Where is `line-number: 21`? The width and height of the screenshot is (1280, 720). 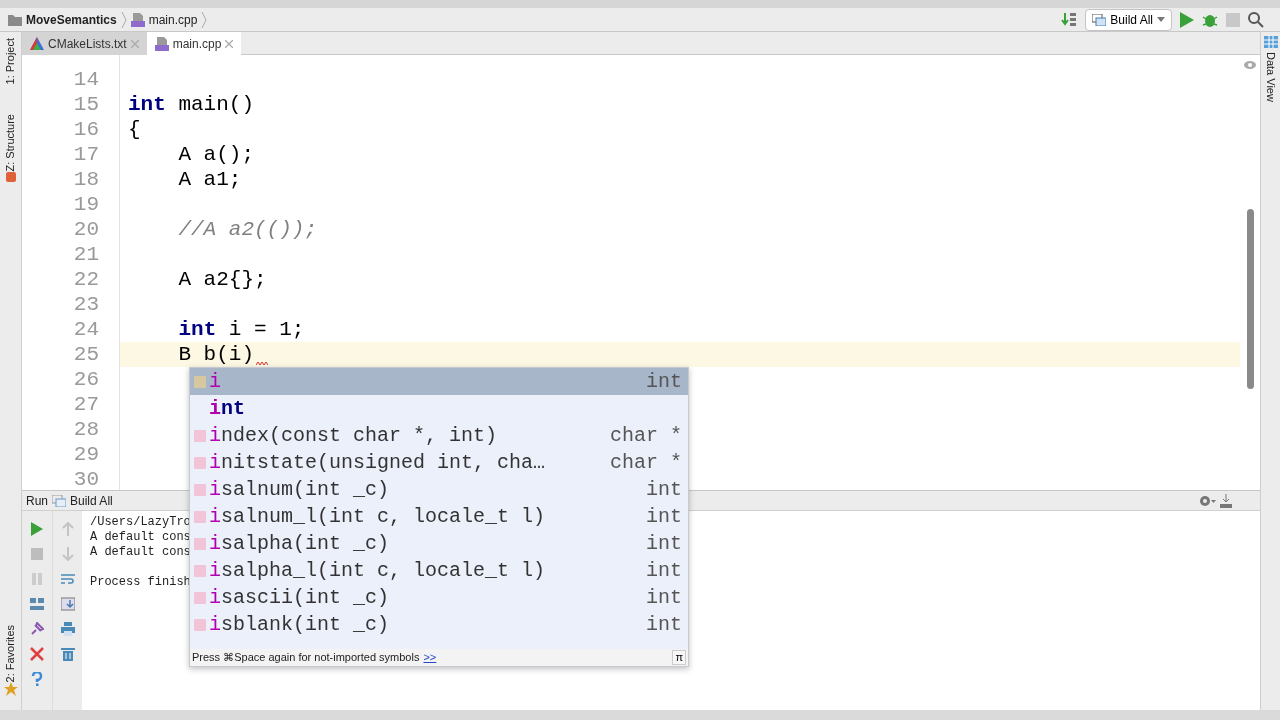
line-number: 21 is located at coordinates (86, 254).